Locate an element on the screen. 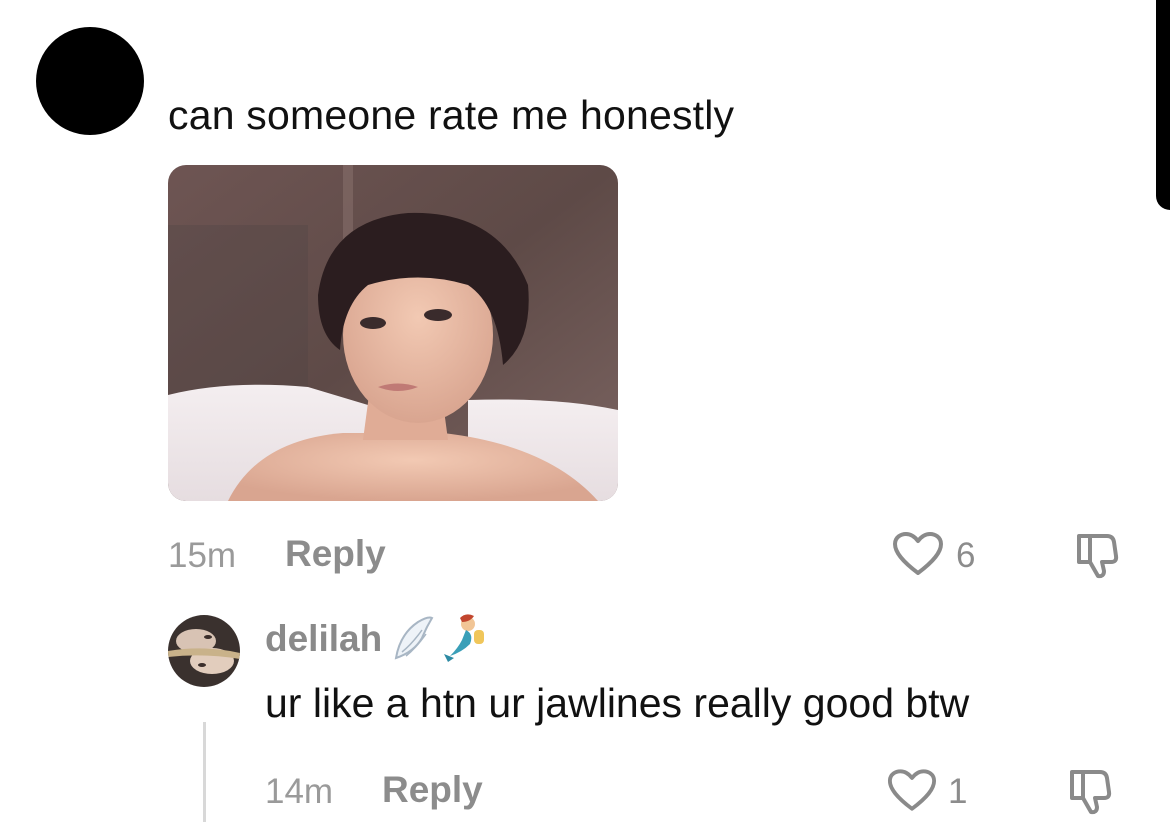 The image size is (1170, 833). reply-like-button is located at coordinates (912, 790).